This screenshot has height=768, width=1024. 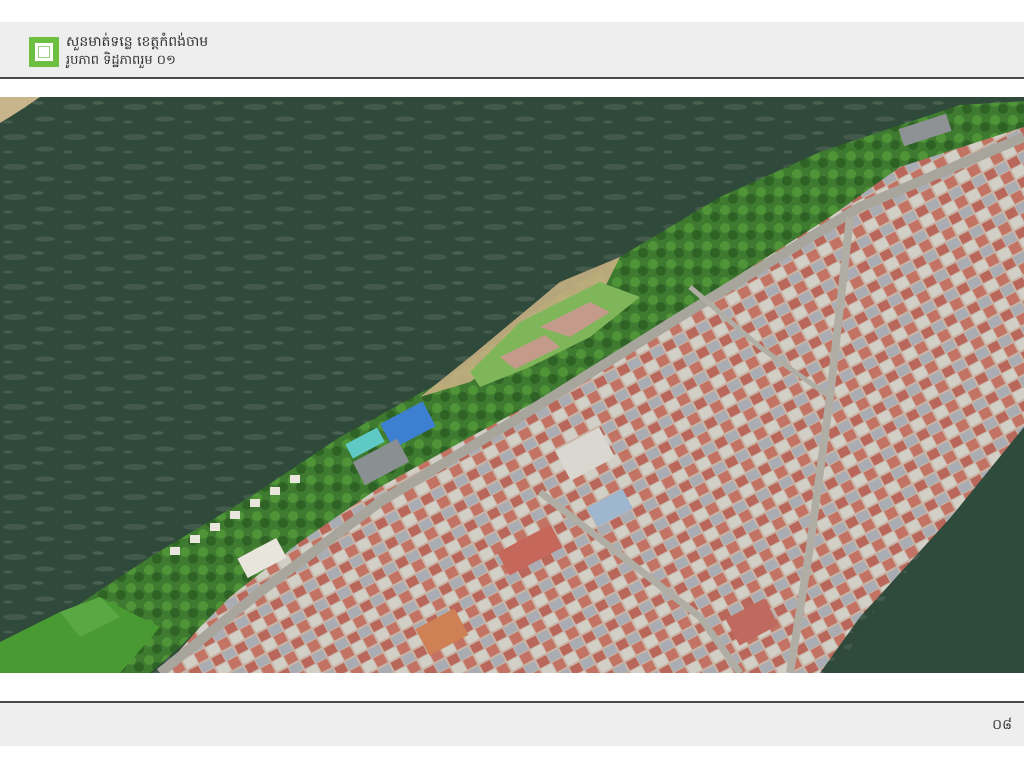 What do you see at coordinates (512, 724) in the screenshot?
I see `footer-bar: ០៨` at bounding box center [512, 724].